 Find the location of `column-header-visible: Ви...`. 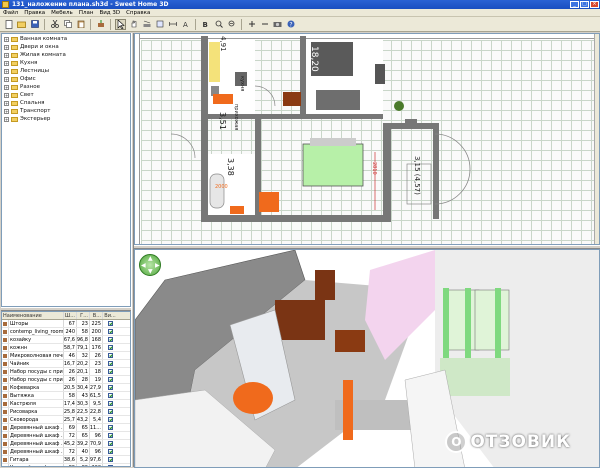

column-header-visible: Ви... is located at coordinates (110, 315).